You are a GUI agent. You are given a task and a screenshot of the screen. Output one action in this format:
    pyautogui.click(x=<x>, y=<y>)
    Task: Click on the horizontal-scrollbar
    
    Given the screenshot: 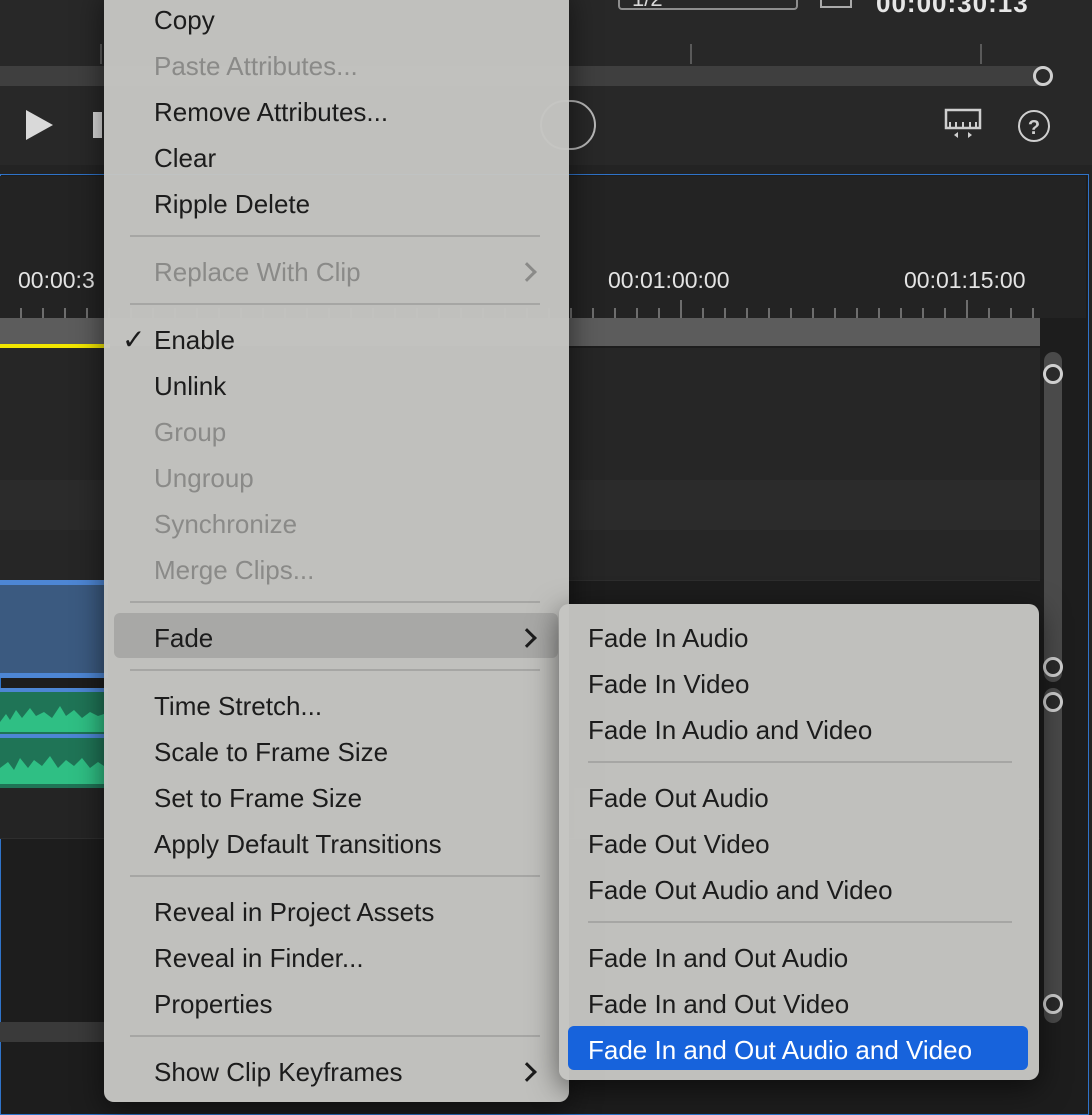 What is the action you would take?
    pyautogui.click(x=55, y=1032)
    